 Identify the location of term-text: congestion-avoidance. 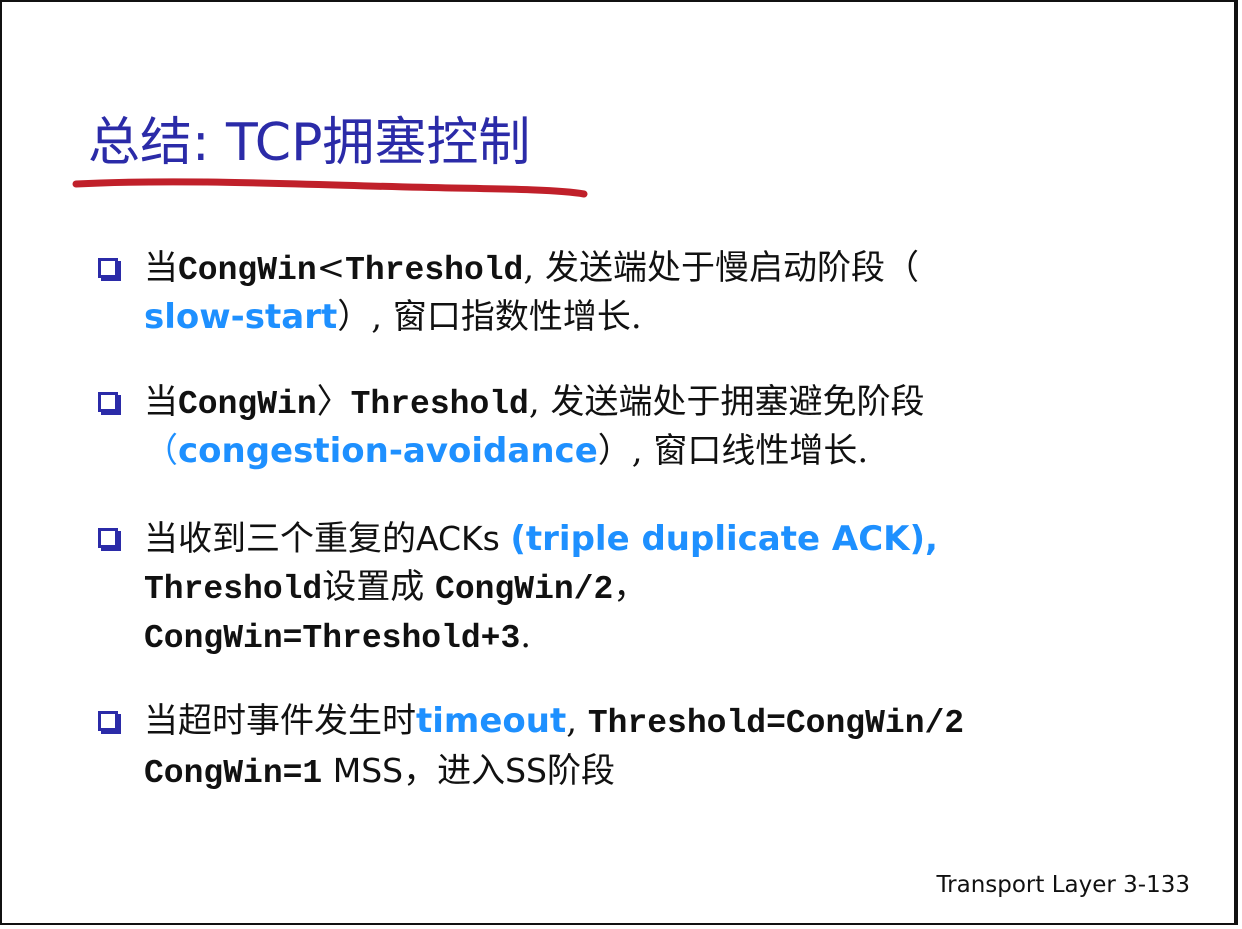
(388, 451).